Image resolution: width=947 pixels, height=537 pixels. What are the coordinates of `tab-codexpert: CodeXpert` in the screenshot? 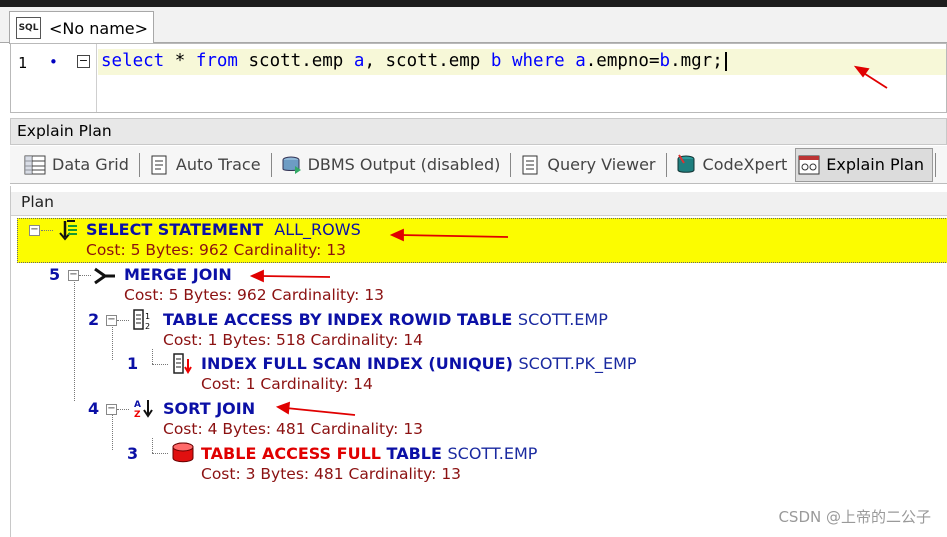 It's located at (734, 165).